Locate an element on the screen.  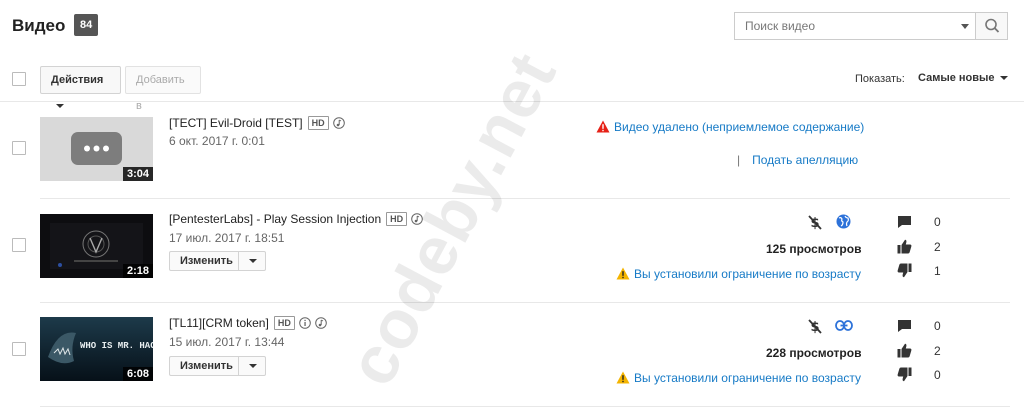
video-date: 17 июл. 2017 г. 18:51 is located at coordinates (227, 238).